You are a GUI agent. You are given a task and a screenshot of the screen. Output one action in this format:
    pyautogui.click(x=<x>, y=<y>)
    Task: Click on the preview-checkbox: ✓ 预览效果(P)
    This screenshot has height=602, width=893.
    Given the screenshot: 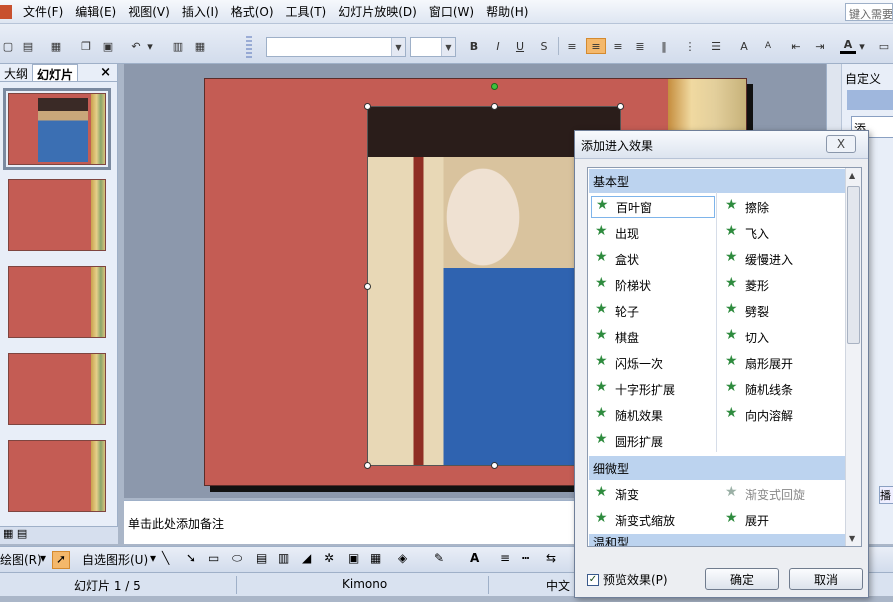 What is the action you would take?
    pyautogui.click(x=627, y=579)
    